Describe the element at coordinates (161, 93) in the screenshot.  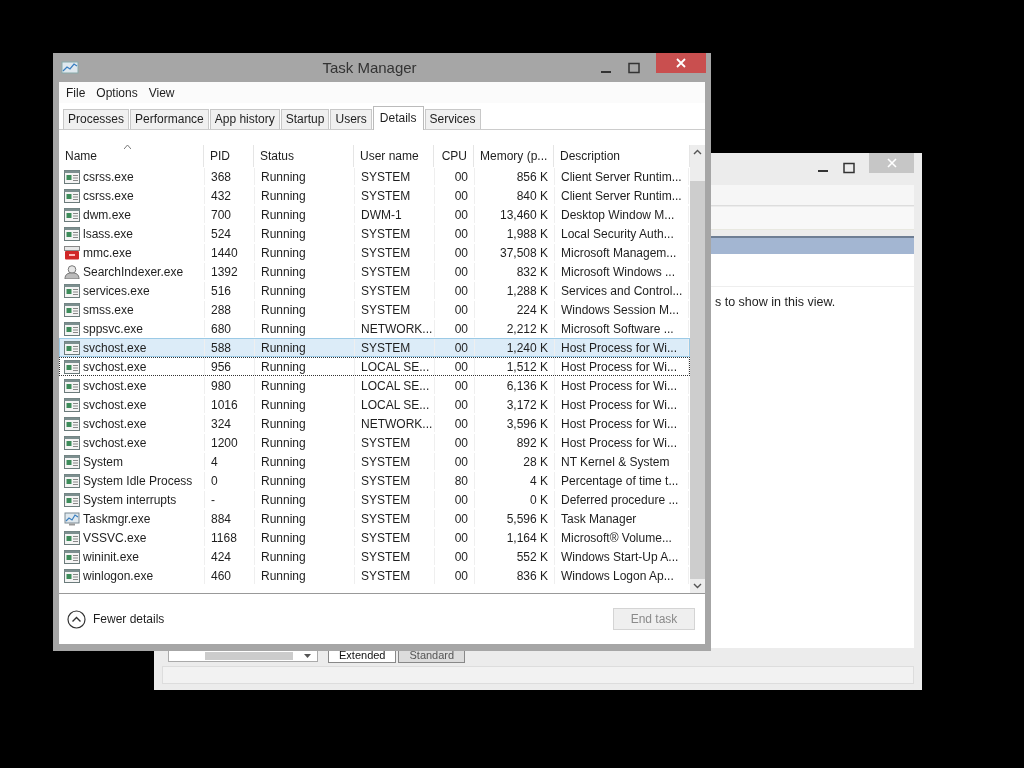
I see `menu-item: View` at that location.